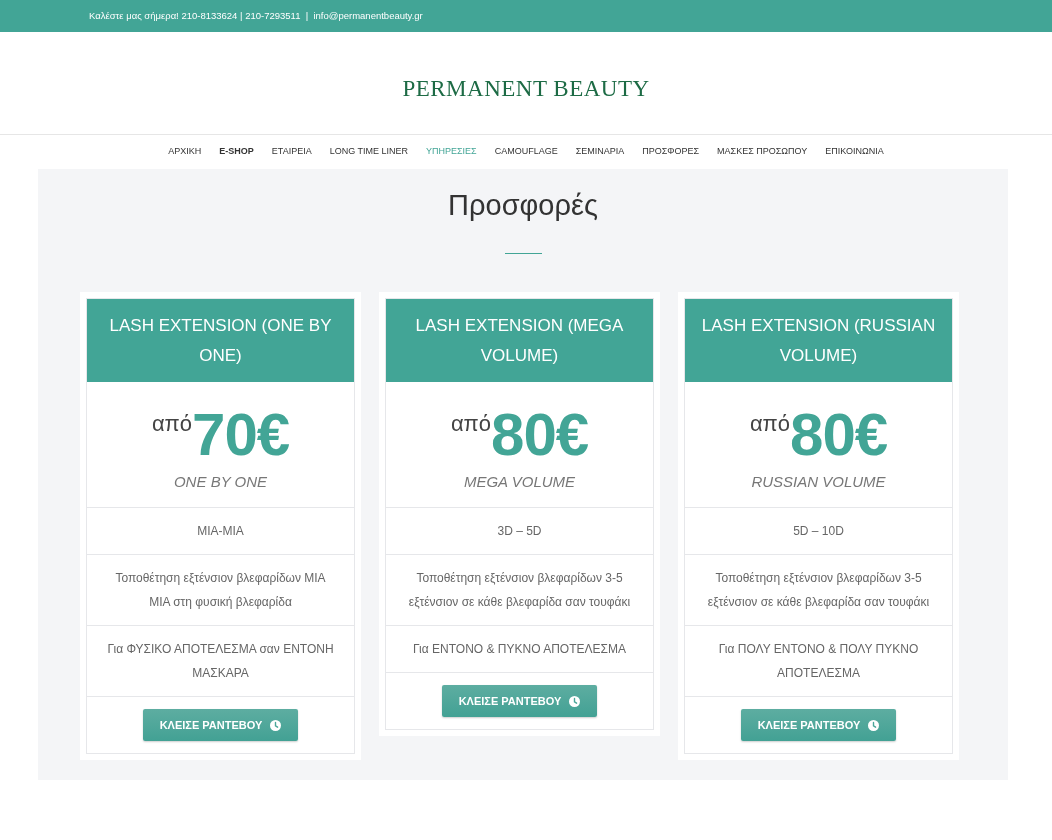 The height and width of the screenshot is (840, 1052). I want to click on feature-text: Για ΦΥΣΙΚΟ ΑΠΟΤΕΛΕΣΜΑ σαν ΕΝΤΟΝΗ ΜΑΣΚΑΡΑ, so click(220, 661).